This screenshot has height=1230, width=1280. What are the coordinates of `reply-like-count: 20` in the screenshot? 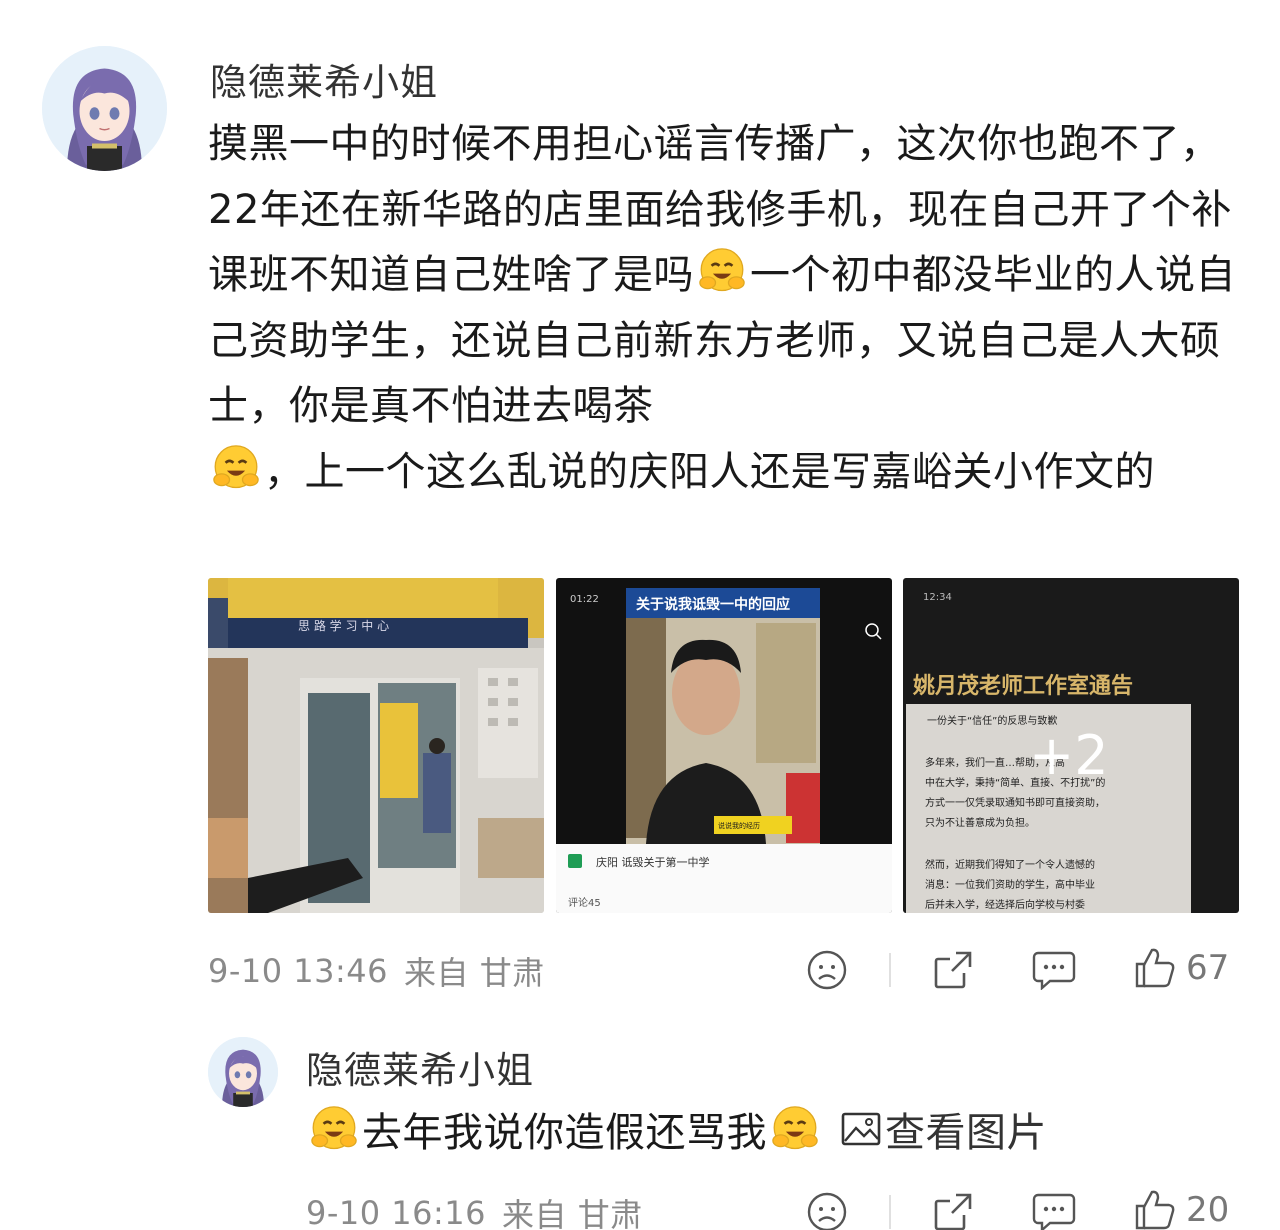 It's located at (1208, 1210).